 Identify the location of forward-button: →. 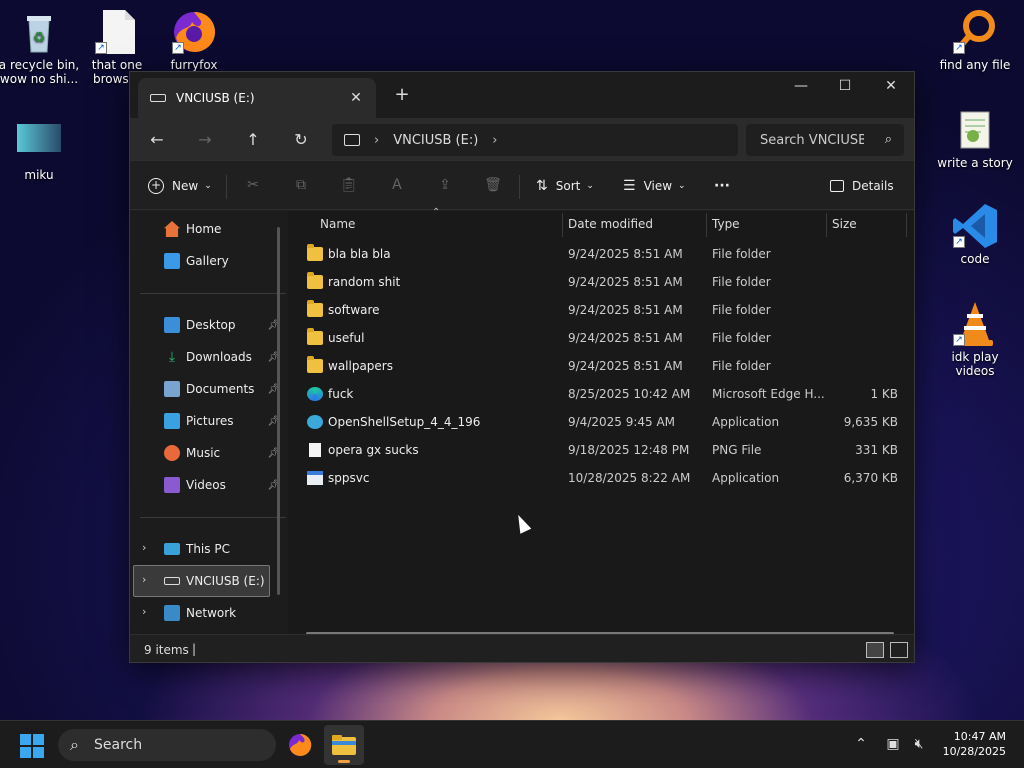
(205, 140).